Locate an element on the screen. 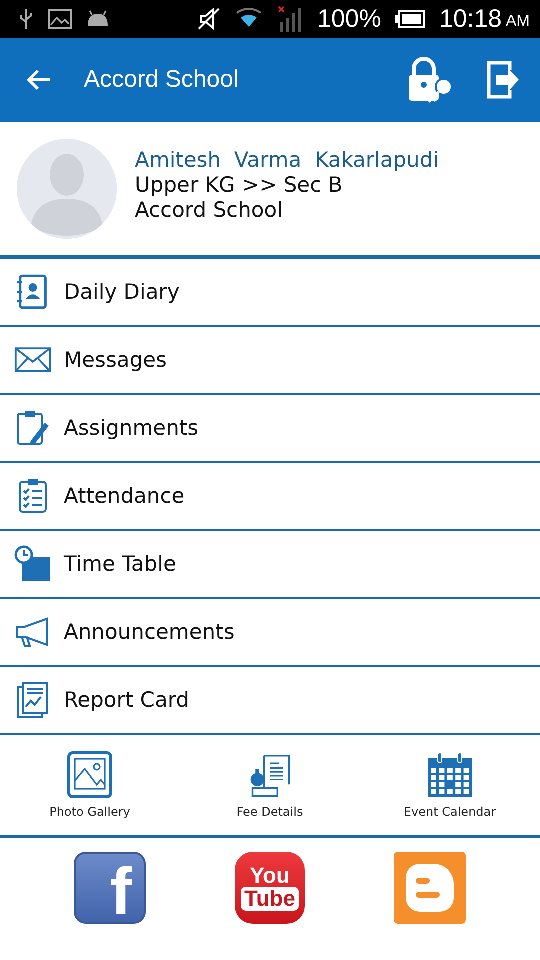  app-bar-title: Accord School is located at coordinates (162, 80).